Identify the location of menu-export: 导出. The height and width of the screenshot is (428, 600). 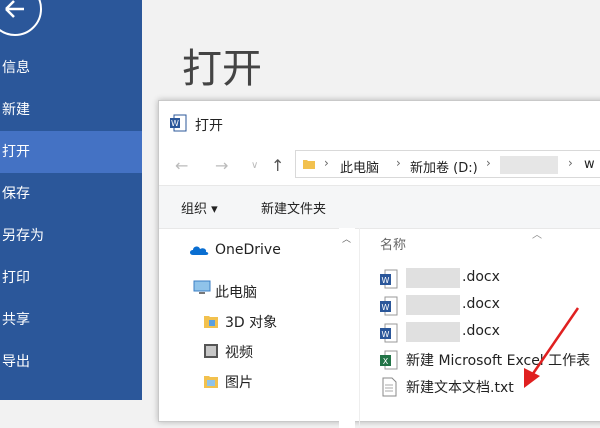
(71, 362).